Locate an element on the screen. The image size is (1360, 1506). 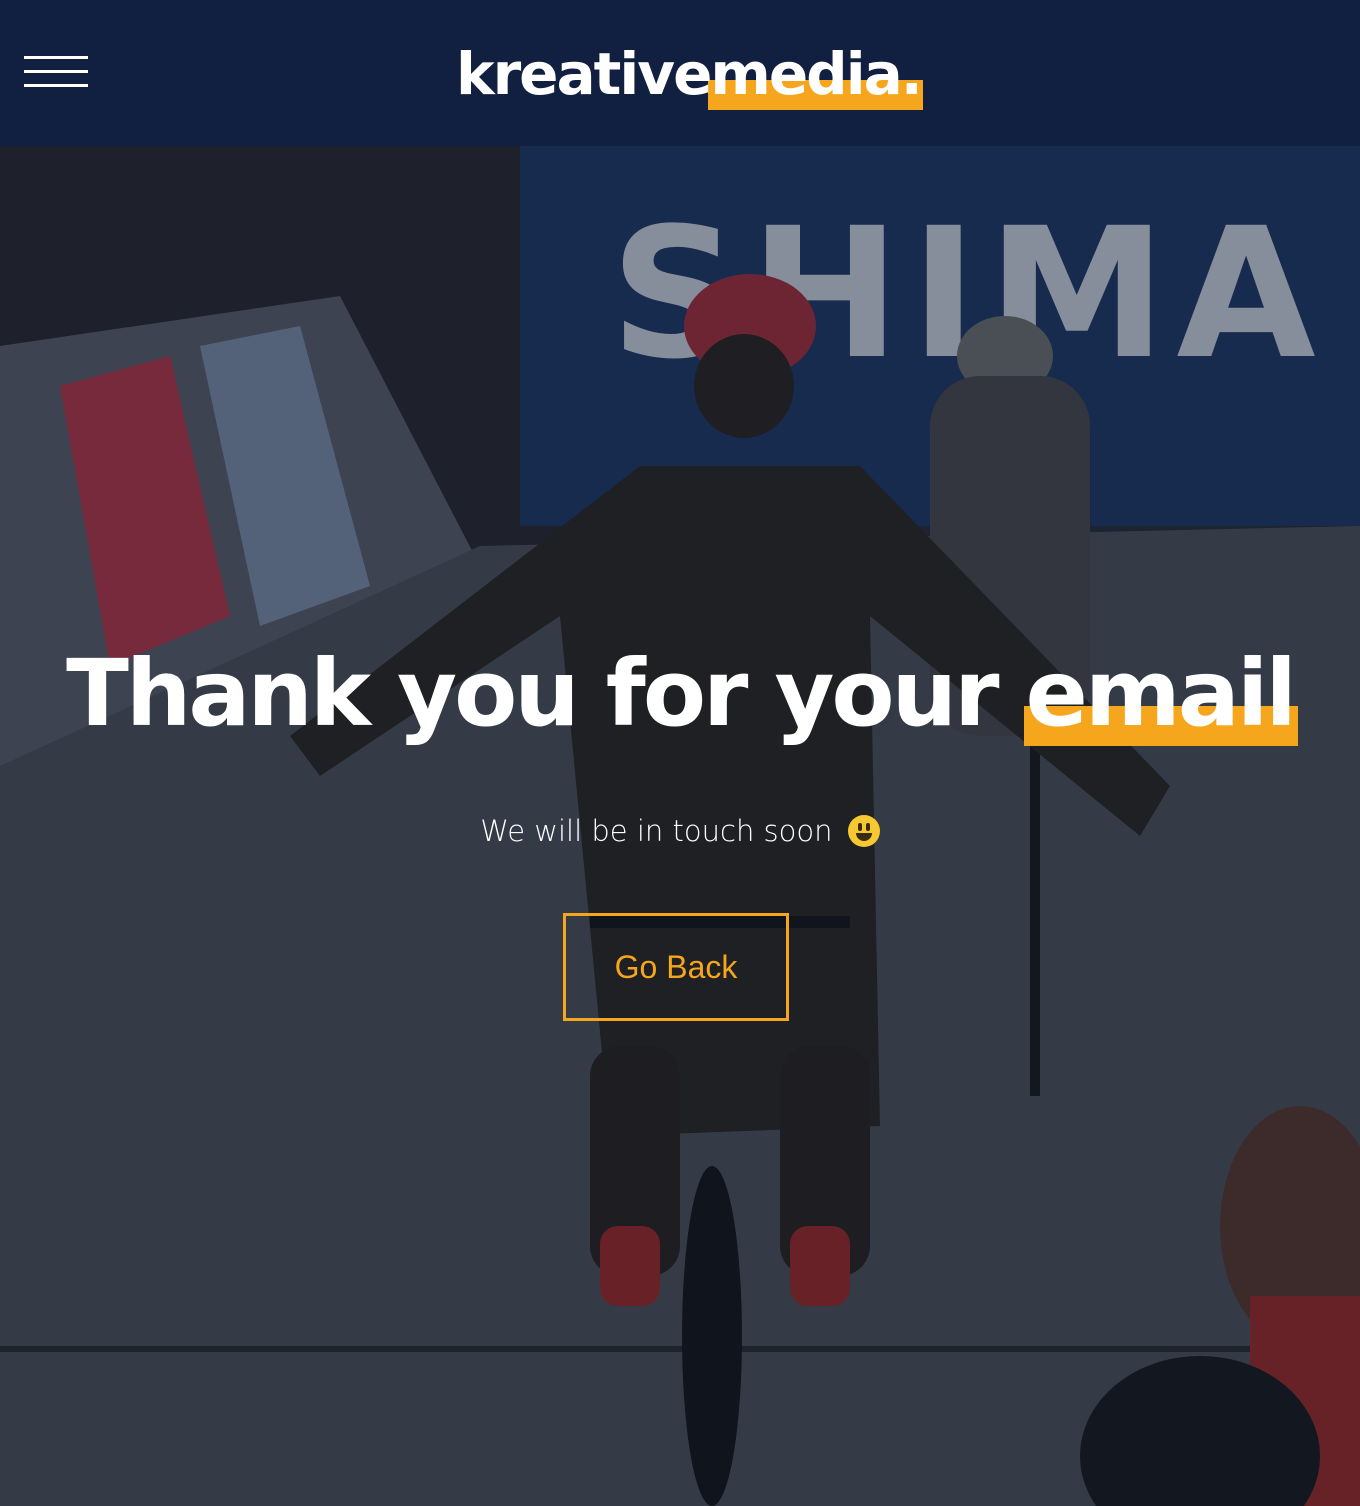
subline-text: We will be in touch soon is located at coordinates (656, 831).